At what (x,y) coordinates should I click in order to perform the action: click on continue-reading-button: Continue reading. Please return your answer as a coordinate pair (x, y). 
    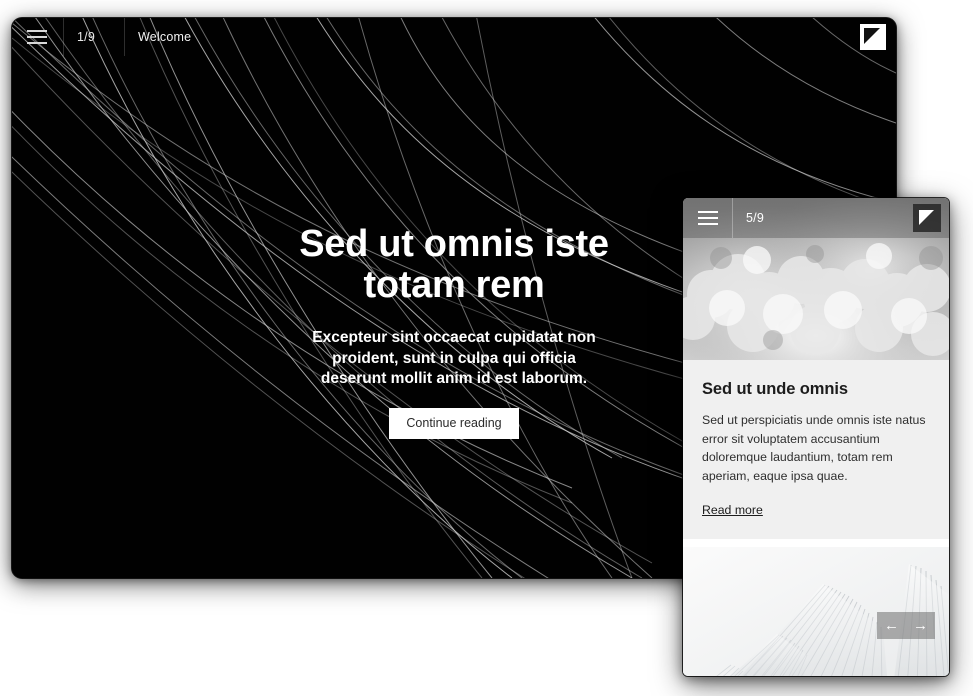
    Looking at the image, I should click on (454, 424).